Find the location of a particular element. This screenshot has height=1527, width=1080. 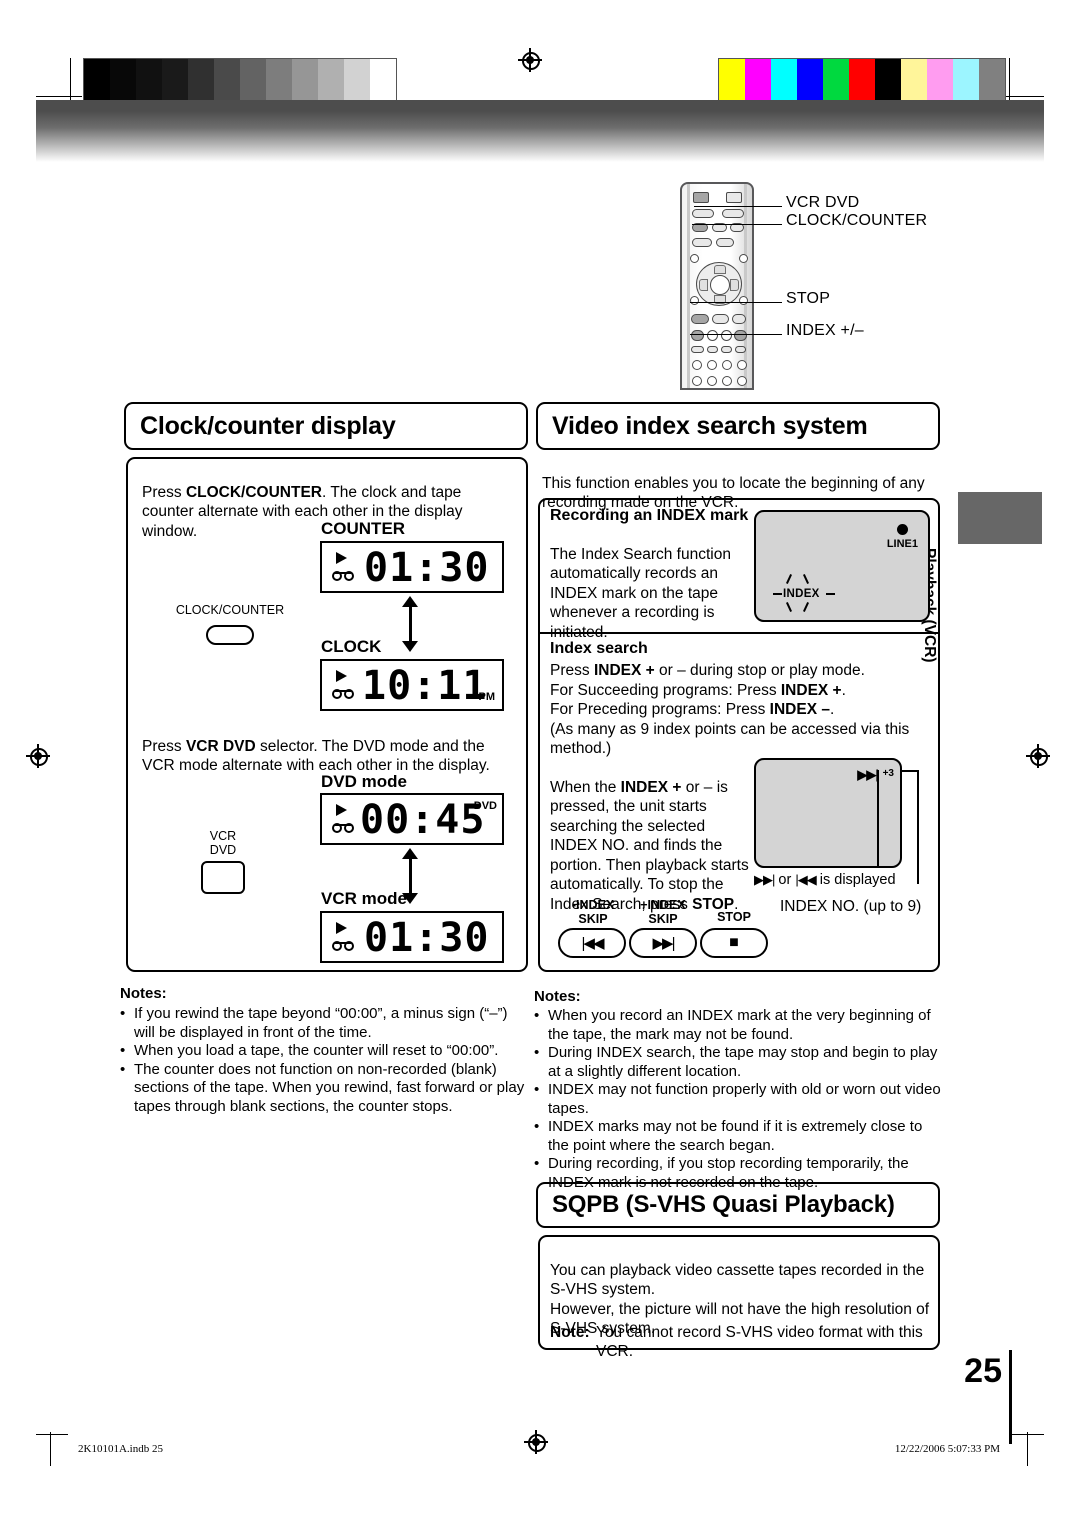

when-index-pre: When the is located at coordinates (585, 787).